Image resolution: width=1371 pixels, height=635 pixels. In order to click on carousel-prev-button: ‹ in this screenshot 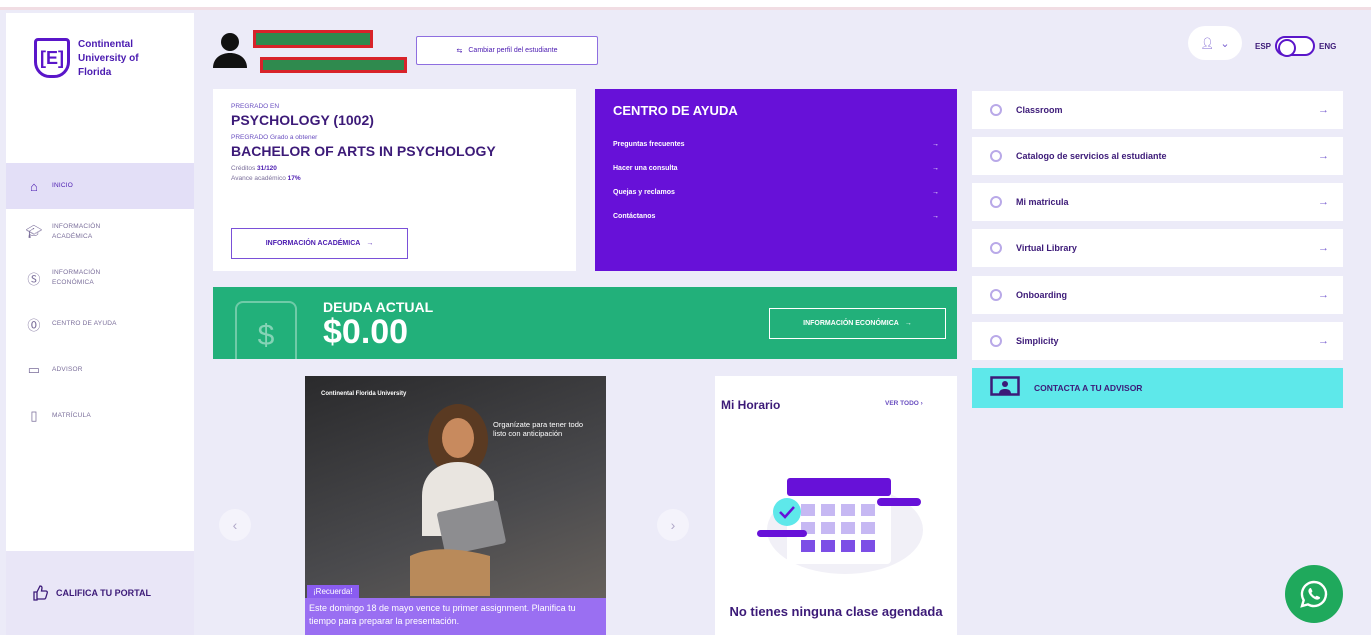, I will do `click(235, 525)`.